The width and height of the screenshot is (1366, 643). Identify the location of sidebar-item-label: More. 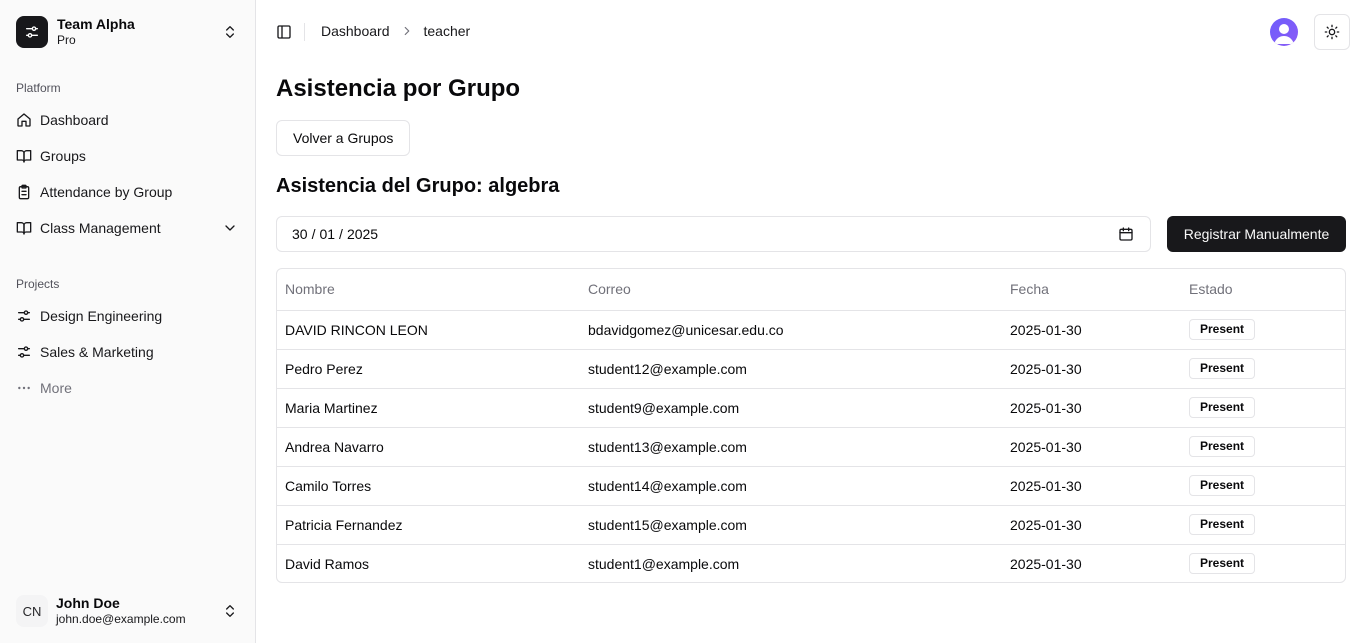
(56, 388).